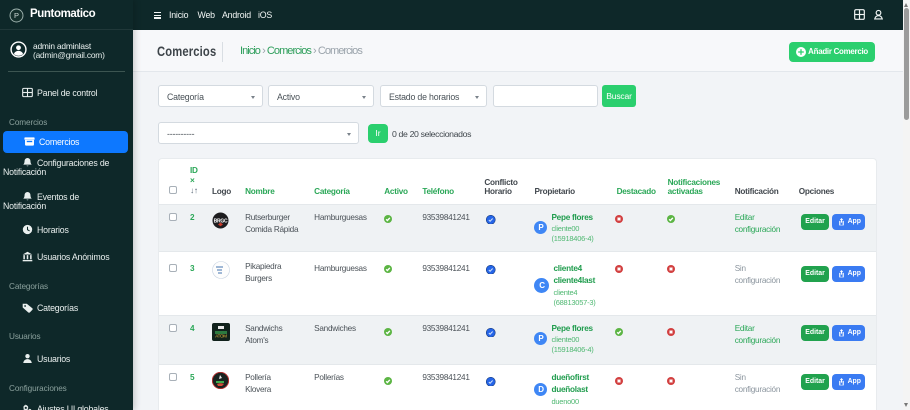 This screenshot has height=410, width=910. What do you see at coordinates (221, 335) in the screenshot?
I see `svg-text: ATOM` at bounding box center [221, 335].